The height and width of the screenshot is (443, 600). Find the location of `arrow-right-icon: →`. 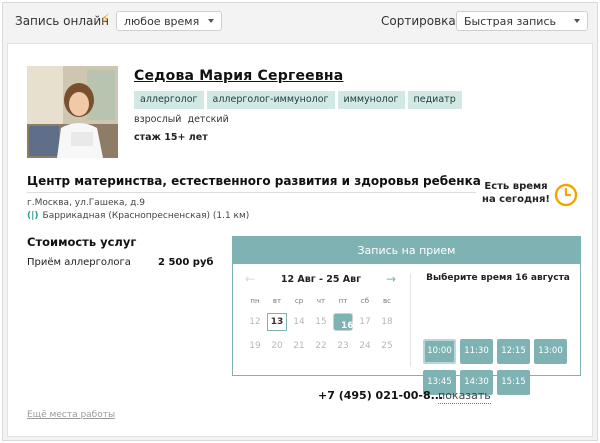

arrow-right-icon: → is located at coordinates (391, 279).